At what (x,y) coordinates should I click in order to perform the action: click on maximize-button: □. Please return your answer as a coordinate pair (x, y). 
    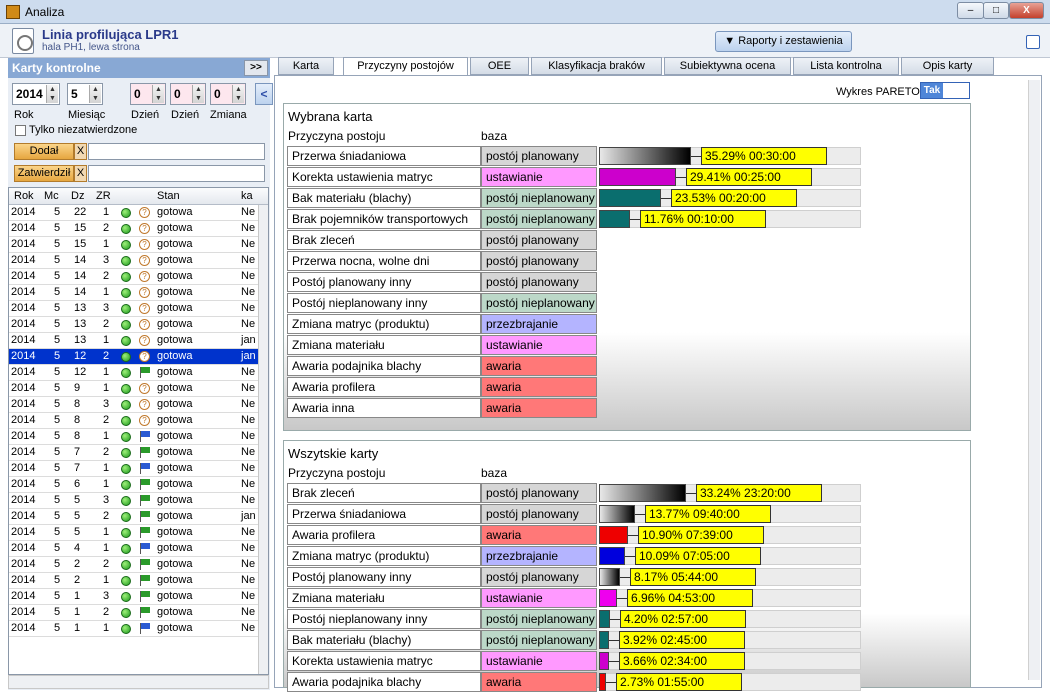
    Looking at the image, I should click on (996, 10).